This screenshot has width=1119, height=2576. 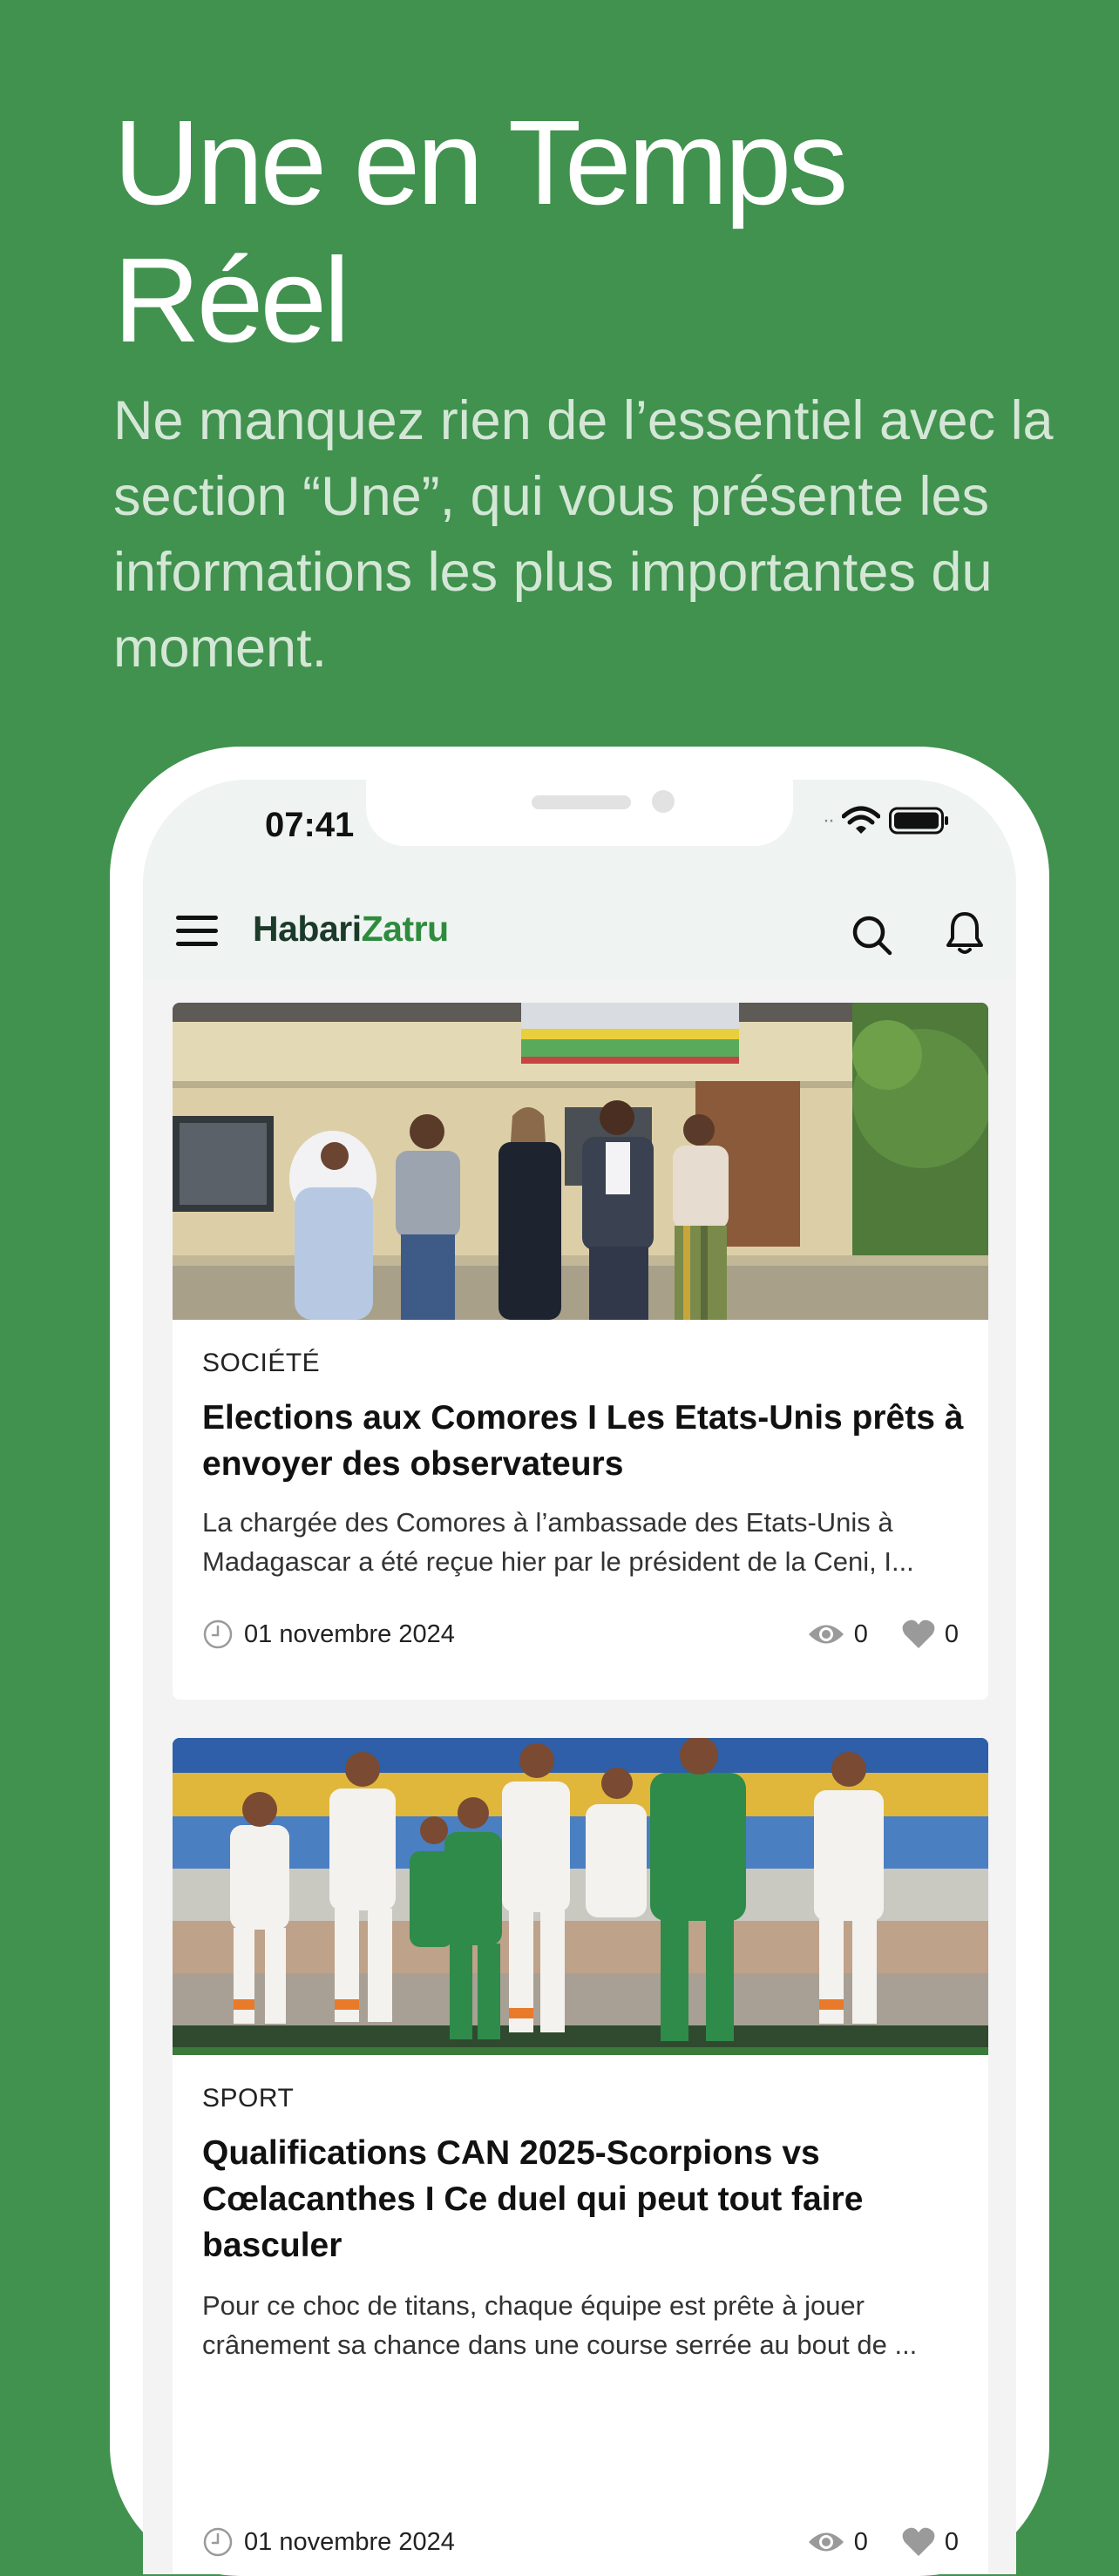 I want to click on wifi-icon, so click(x=861, y=820).